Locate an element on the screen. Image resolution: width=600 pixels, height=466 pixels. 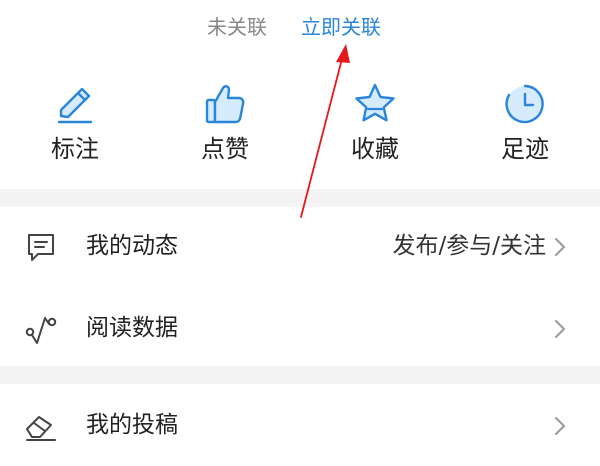
section-divider is located at coordinates (300, 375).